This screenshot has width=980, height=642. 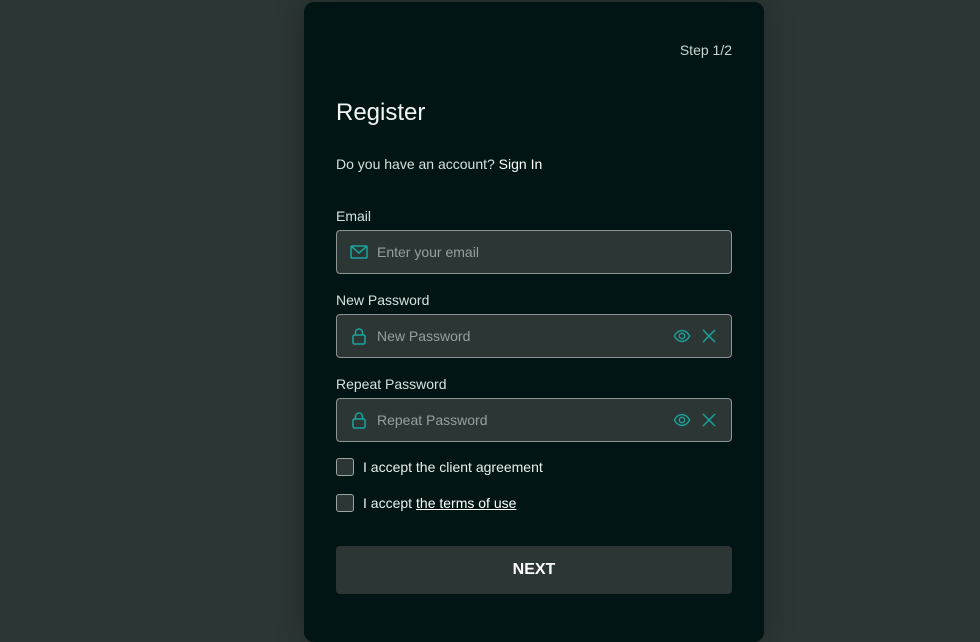 I want to click on client-agreement-label: I accept the client agreement, so click(x=453, y=467).